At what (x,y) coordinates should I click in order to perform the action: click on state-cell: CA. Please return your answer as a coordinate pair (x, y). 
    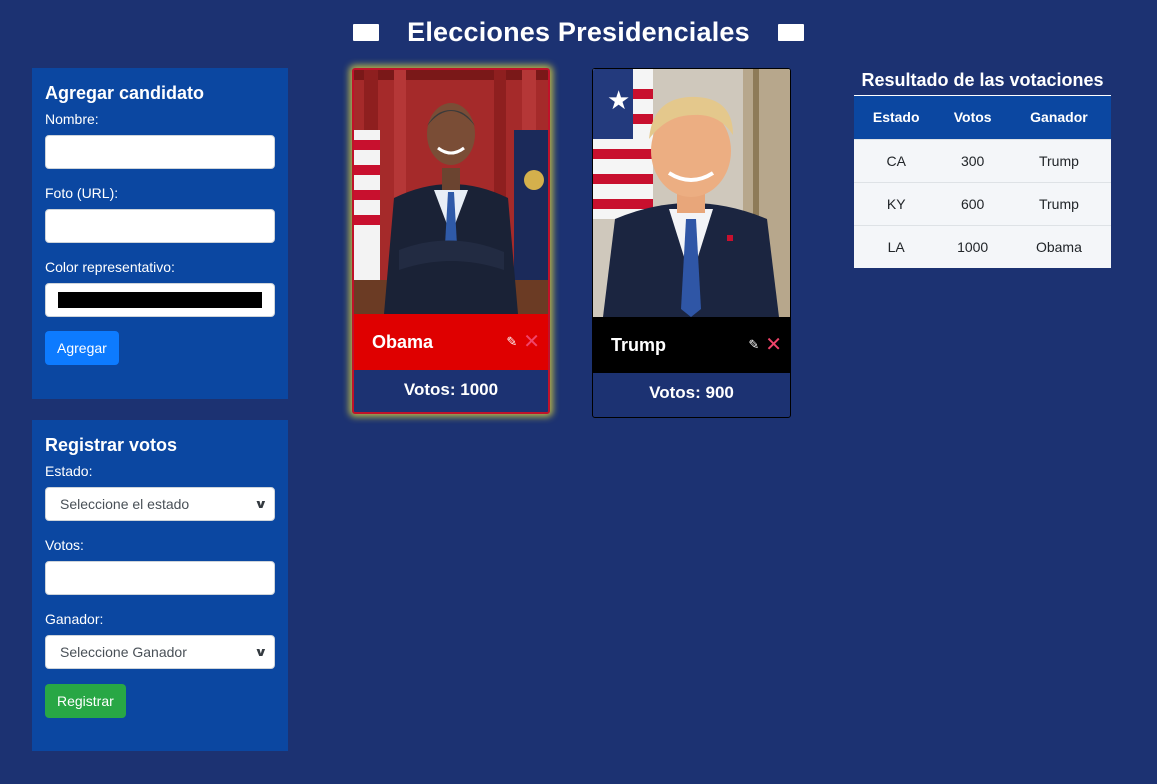
    Looking at the image, I should click on (896, 160).